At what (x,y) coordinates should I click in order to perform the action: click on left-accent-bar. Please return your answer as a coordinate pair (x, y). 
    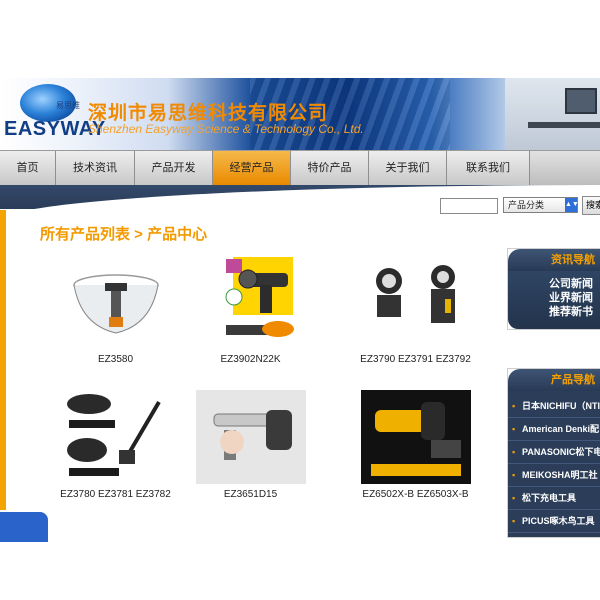
    Looking at the image, I should click on (3, 360).